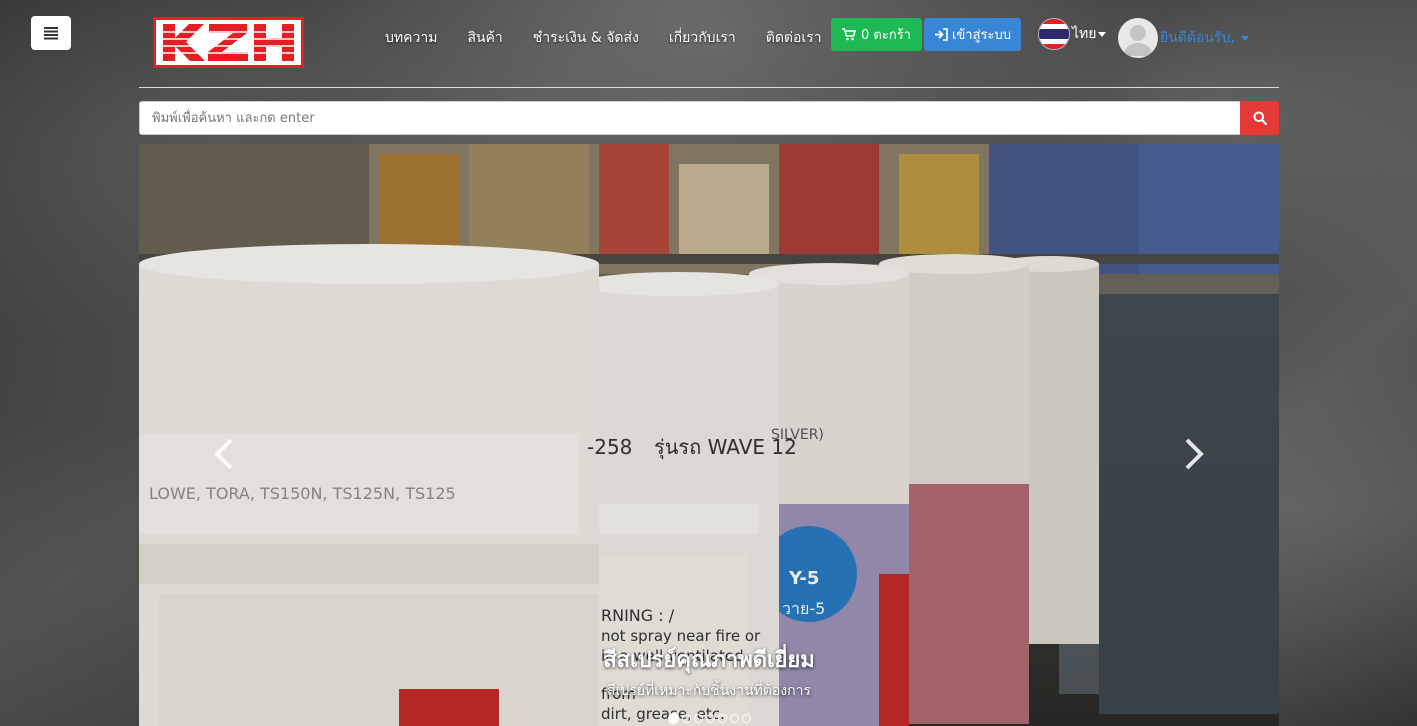 The width and height of the screenshot is (1417, 726). I want to click on search-icon, so click(1260, 118).